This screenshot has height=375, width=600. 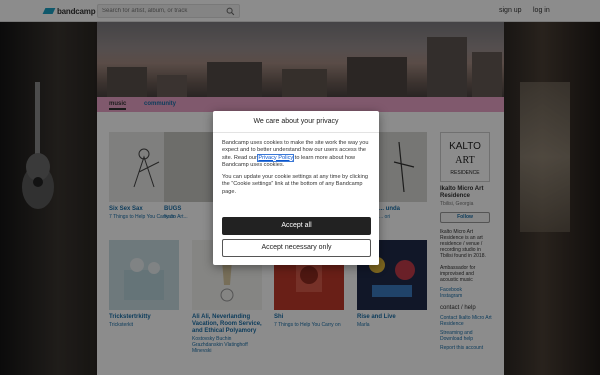 I want to click on privacy-policy-link: Privacy Policy, so click(x=276, y=157).